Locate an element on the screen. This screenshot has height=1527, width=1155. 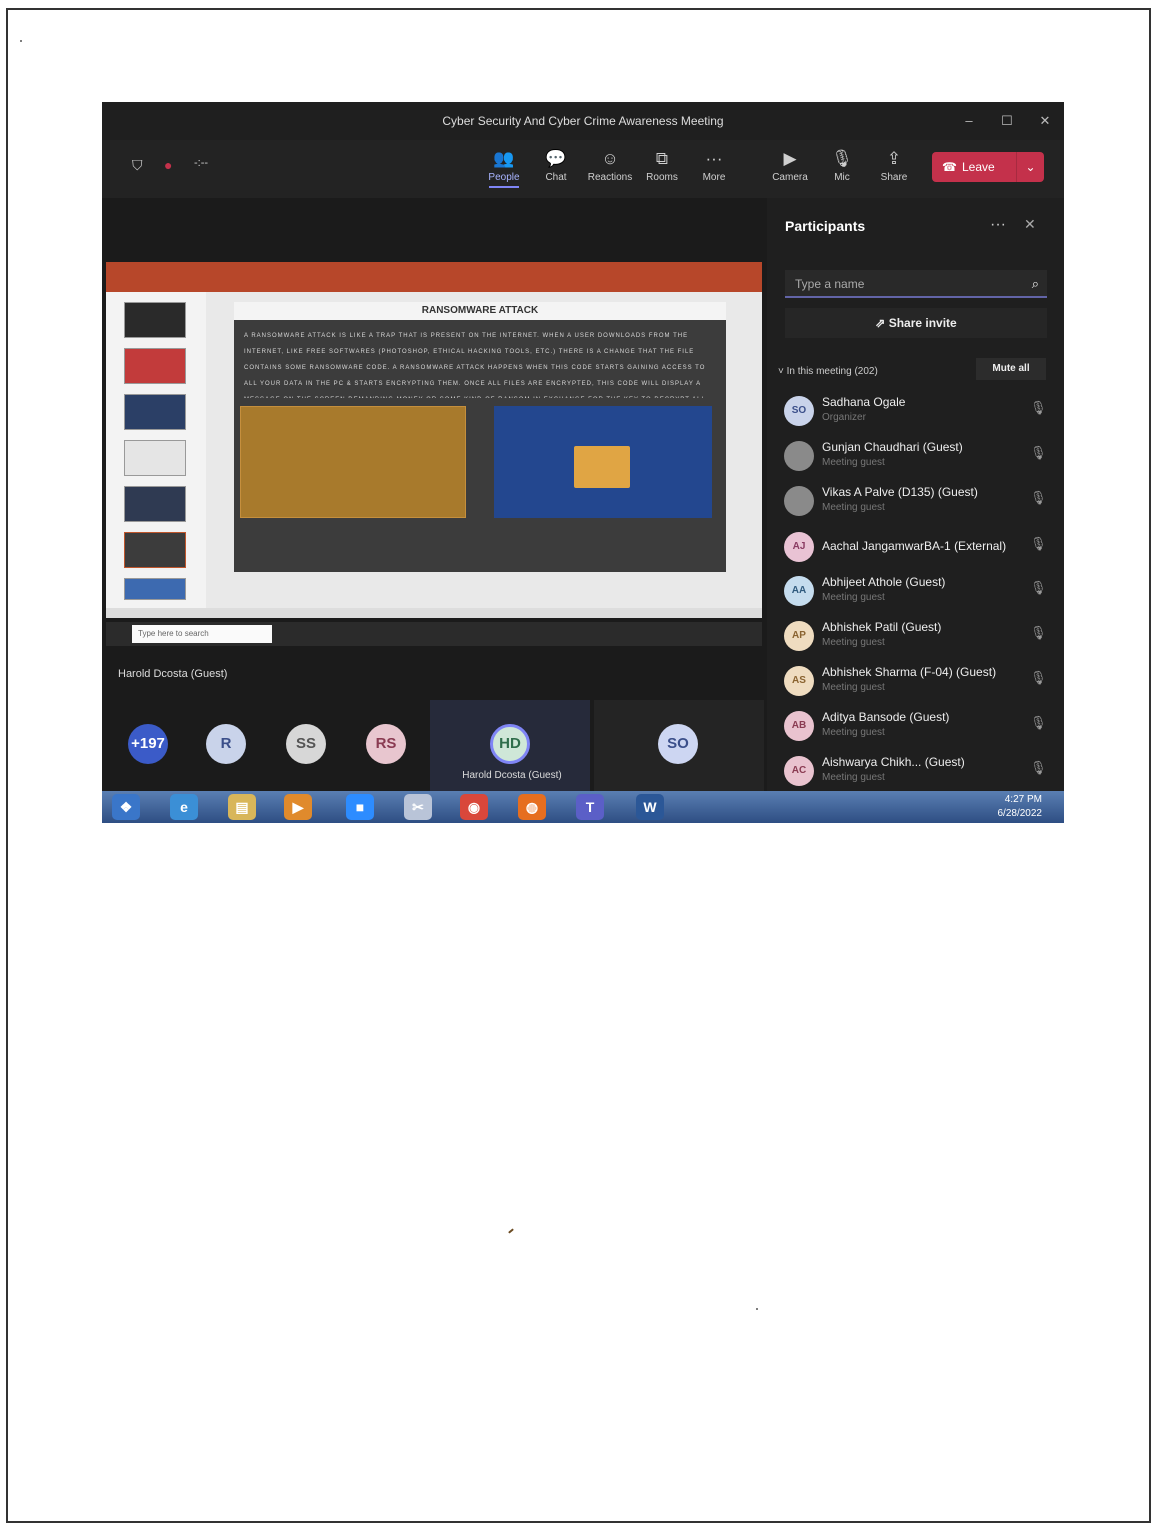
in-meeting-section: ˅ In this meeting (202) is located at coordinates (828, 371).